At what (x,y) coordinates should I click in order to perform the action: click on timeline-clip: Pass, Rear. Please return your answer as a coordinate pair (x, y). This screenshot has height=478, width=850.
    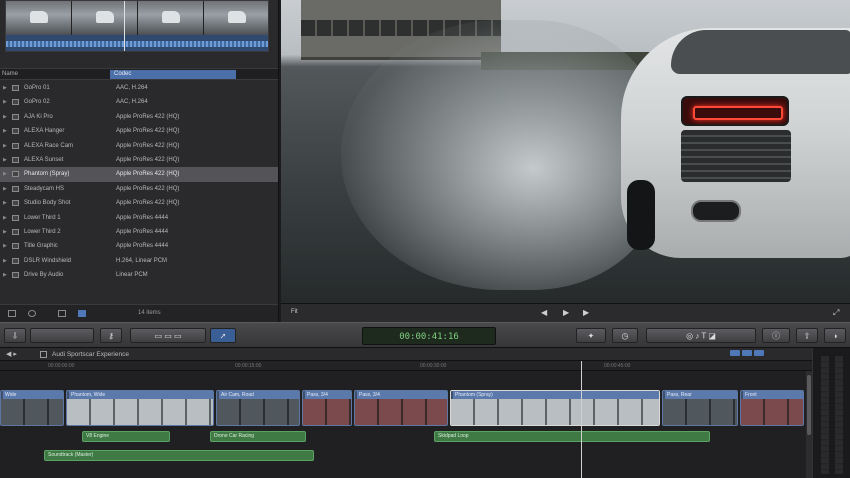
    Looking at the image, I should click on (700, 408).